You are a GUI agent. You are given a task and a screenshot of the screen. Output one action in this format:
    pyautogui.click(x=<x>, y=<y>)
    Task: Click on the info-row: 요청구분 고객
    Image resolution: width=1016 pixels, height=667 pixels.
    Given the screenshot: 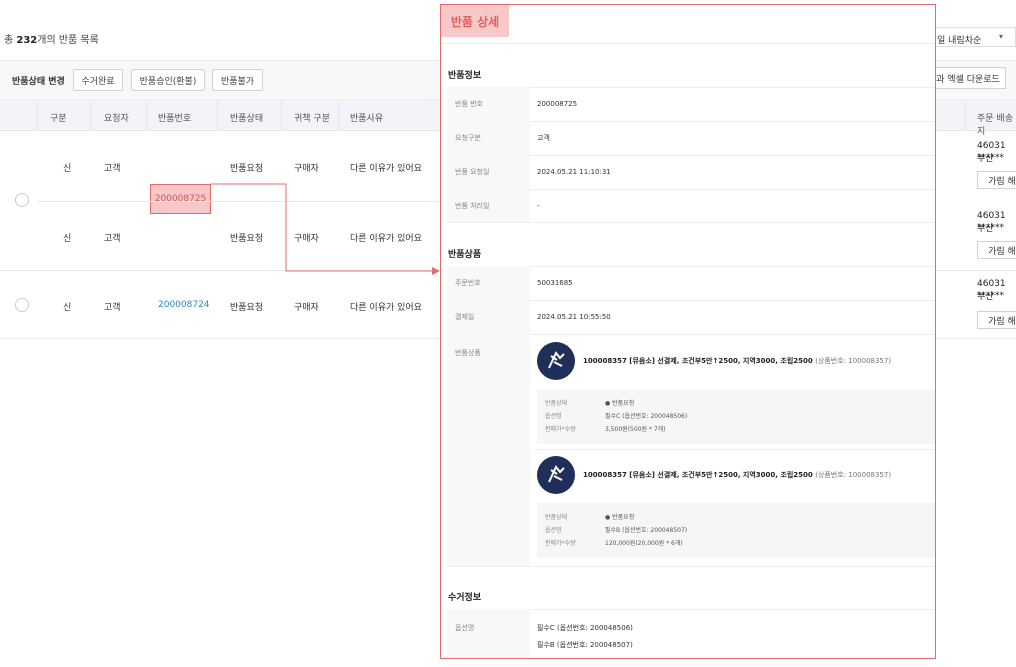 What is the action you would take?
    pyautogui.click(x=691, y=138)
    